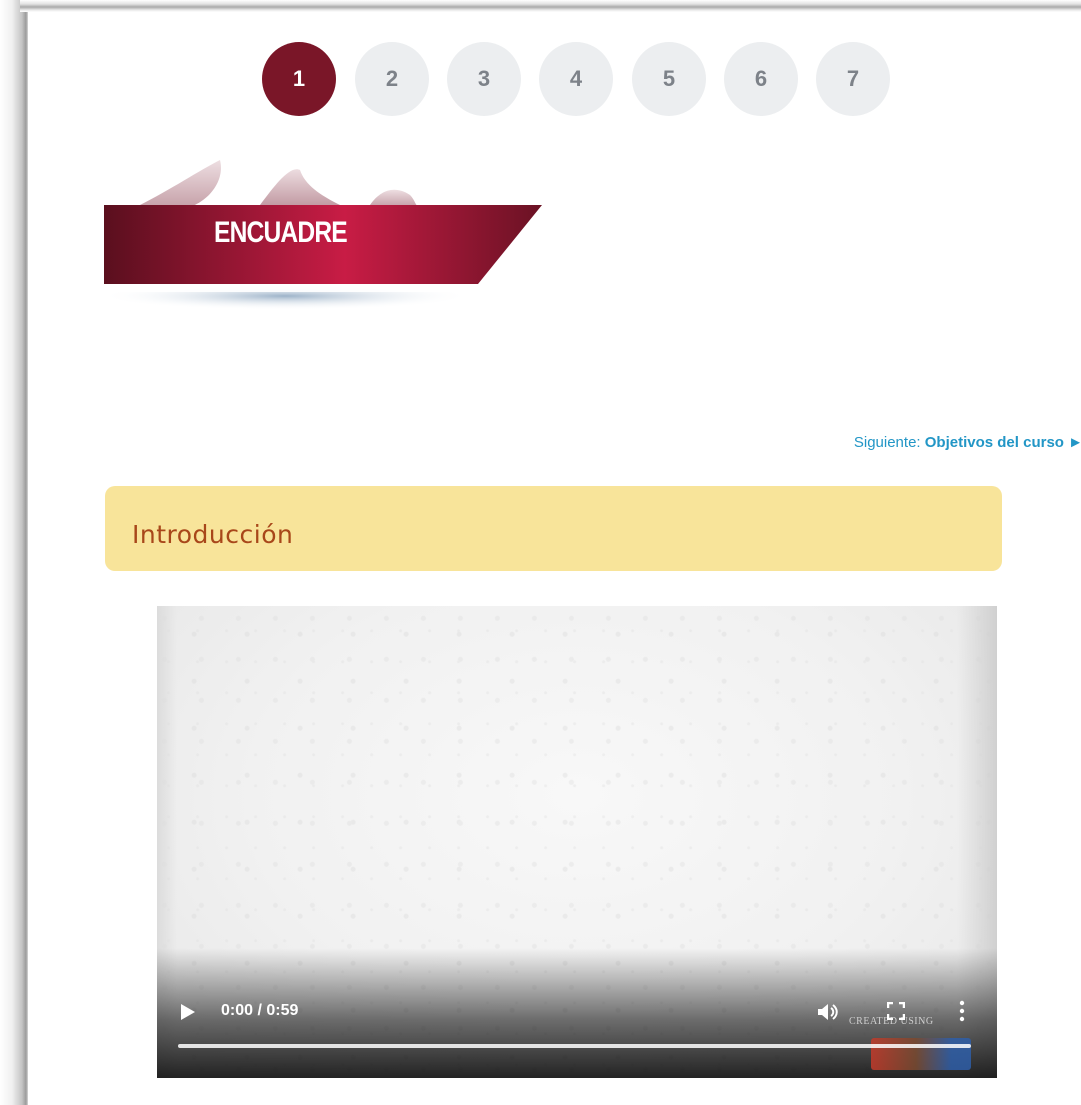  Describe the element at coordinates (921, 1054) in the screenshot. I see `watermark-logo` at that location.